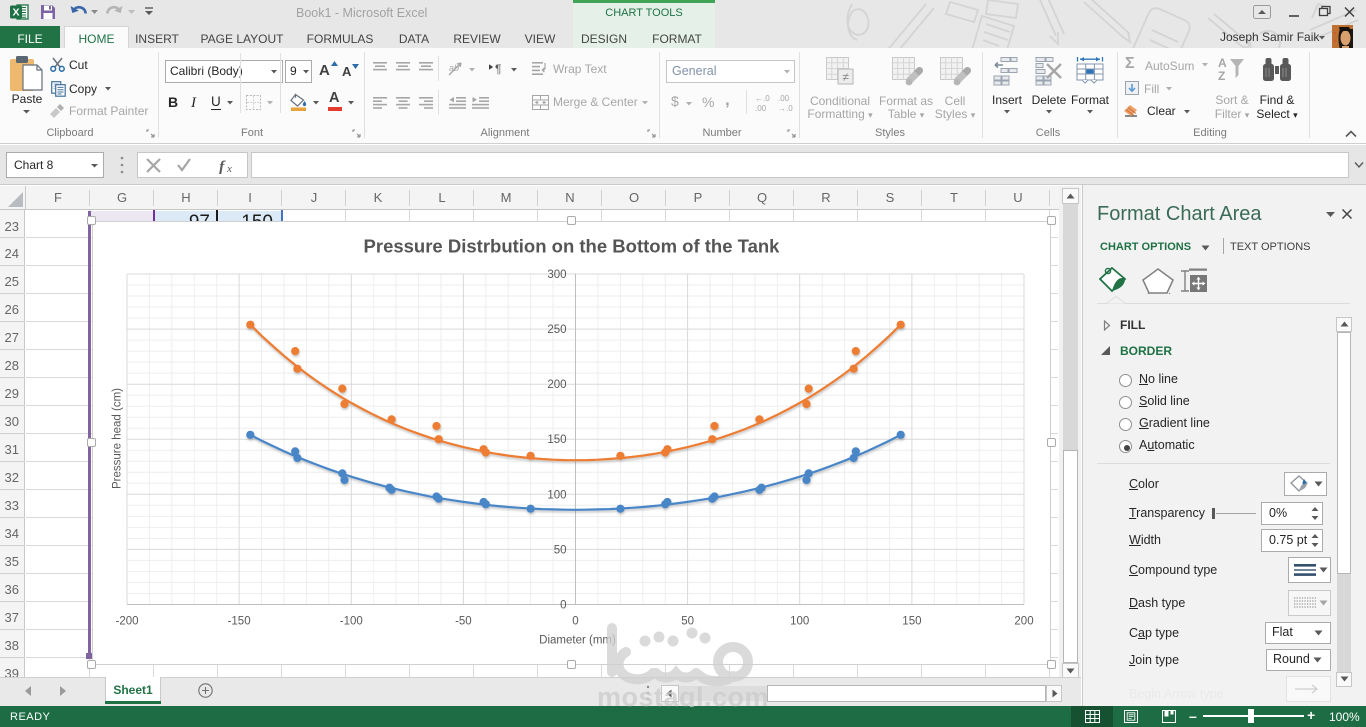 This screenshot has width=1366, height=727. Describe the element at coordinates (15, 13) in the screenshot. I see `svg-text: X` at that location.